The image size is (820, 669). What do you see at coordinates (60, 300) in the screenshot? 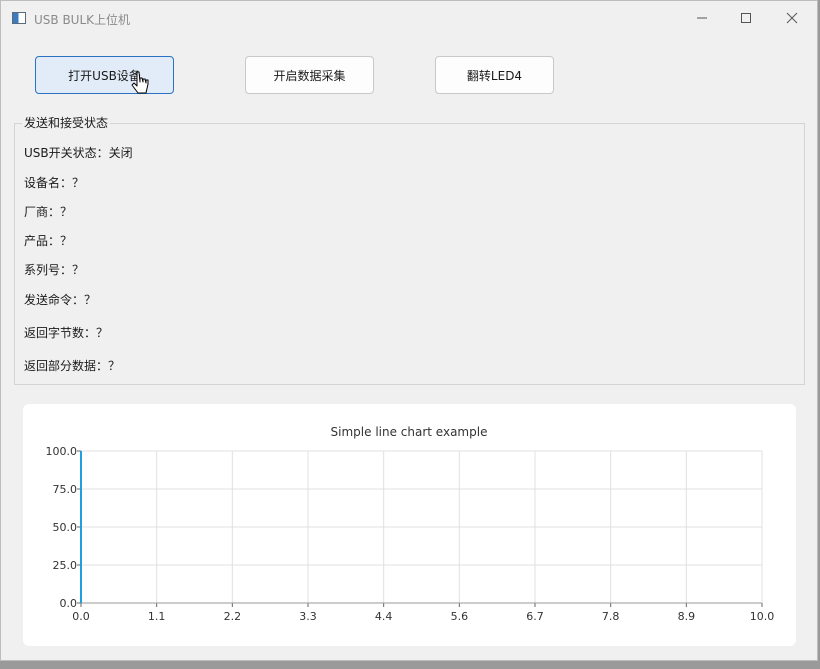
I see `send-command-label: 发送命令：？` at bounding box center [60, 300].